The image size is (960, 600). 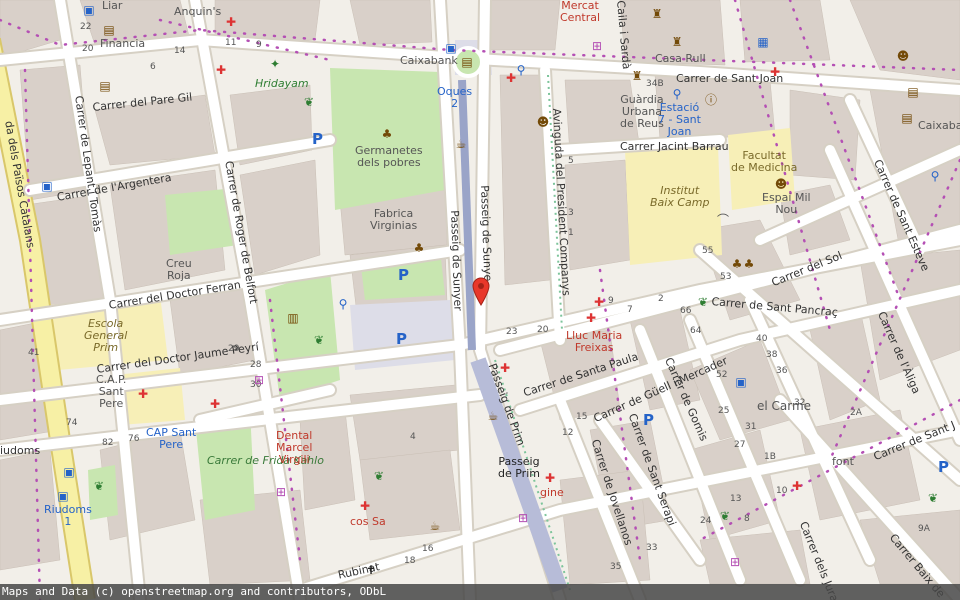 What do you see at coordinates (763, 43) in the screenshot?
I see `cinema-icon: ▦` at bounding box center [763, 43].